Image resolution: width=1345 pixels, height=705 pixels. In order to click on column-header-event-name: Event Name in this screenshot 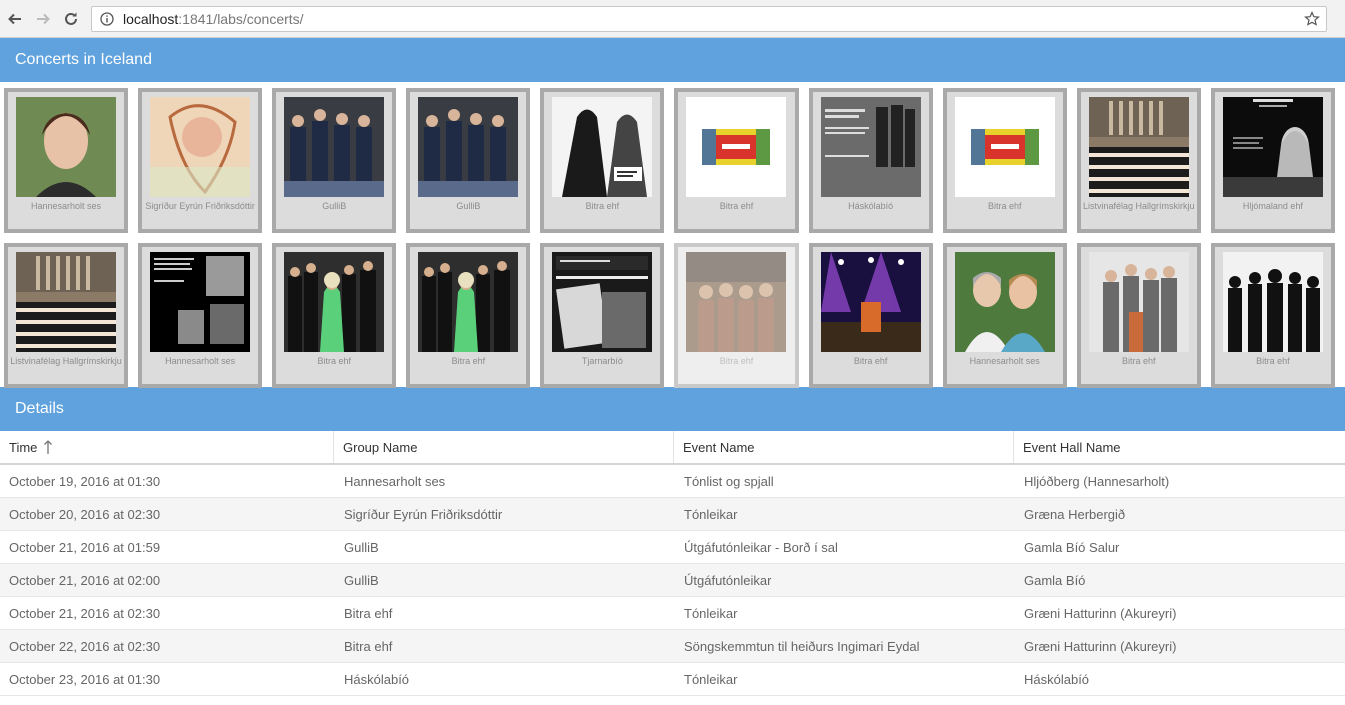, I will do `click(844, 447)`.